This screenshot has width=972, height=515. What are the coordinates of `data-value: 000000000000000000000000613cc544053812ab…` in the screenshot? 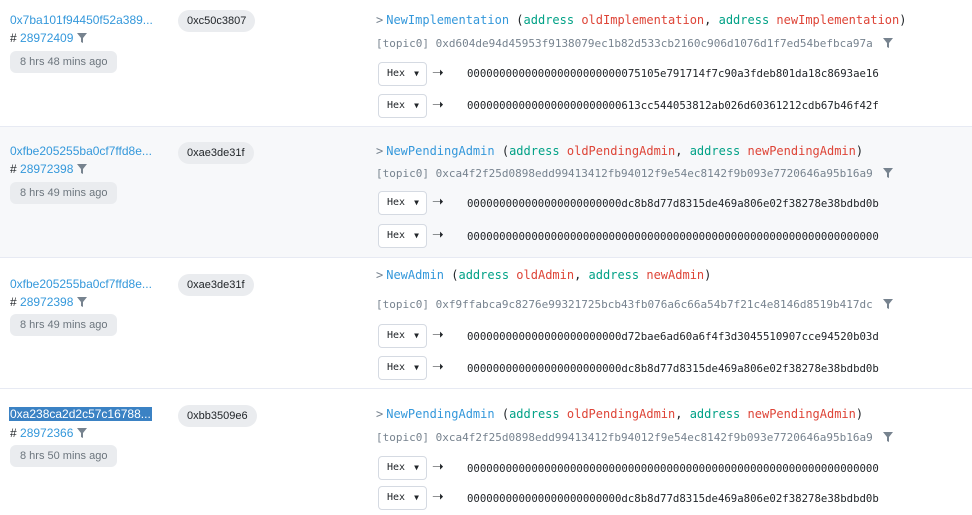 It's located at (673, 105).